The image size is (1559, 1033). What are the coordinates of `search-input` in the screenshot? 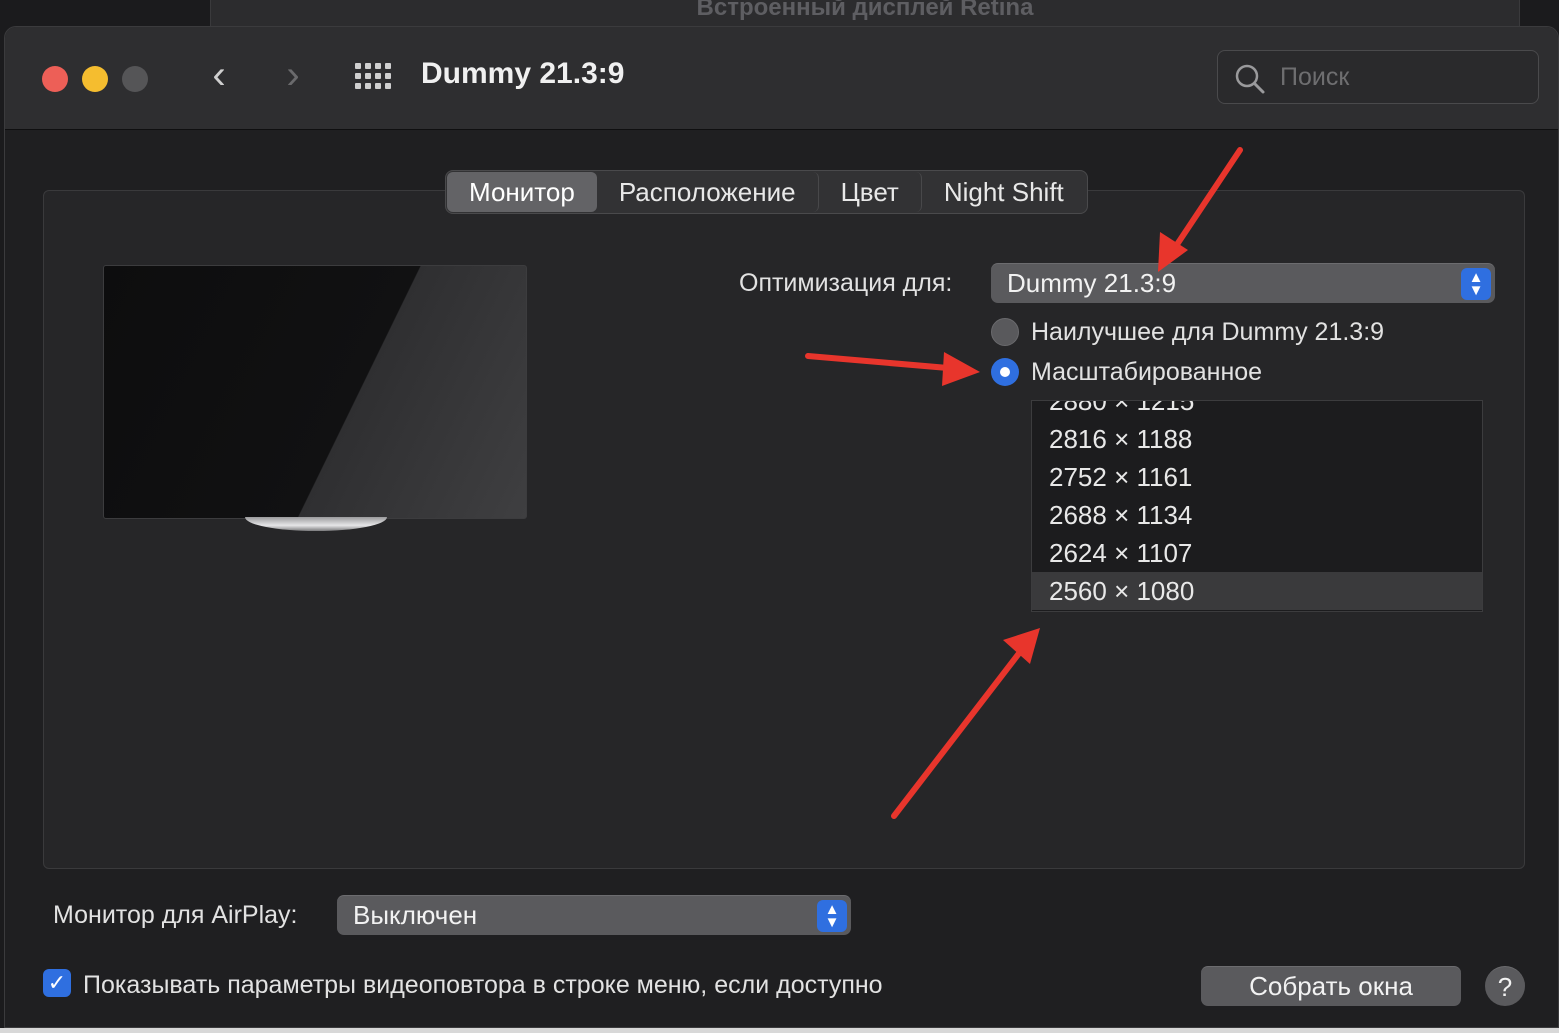 It's located at (1400, 77).